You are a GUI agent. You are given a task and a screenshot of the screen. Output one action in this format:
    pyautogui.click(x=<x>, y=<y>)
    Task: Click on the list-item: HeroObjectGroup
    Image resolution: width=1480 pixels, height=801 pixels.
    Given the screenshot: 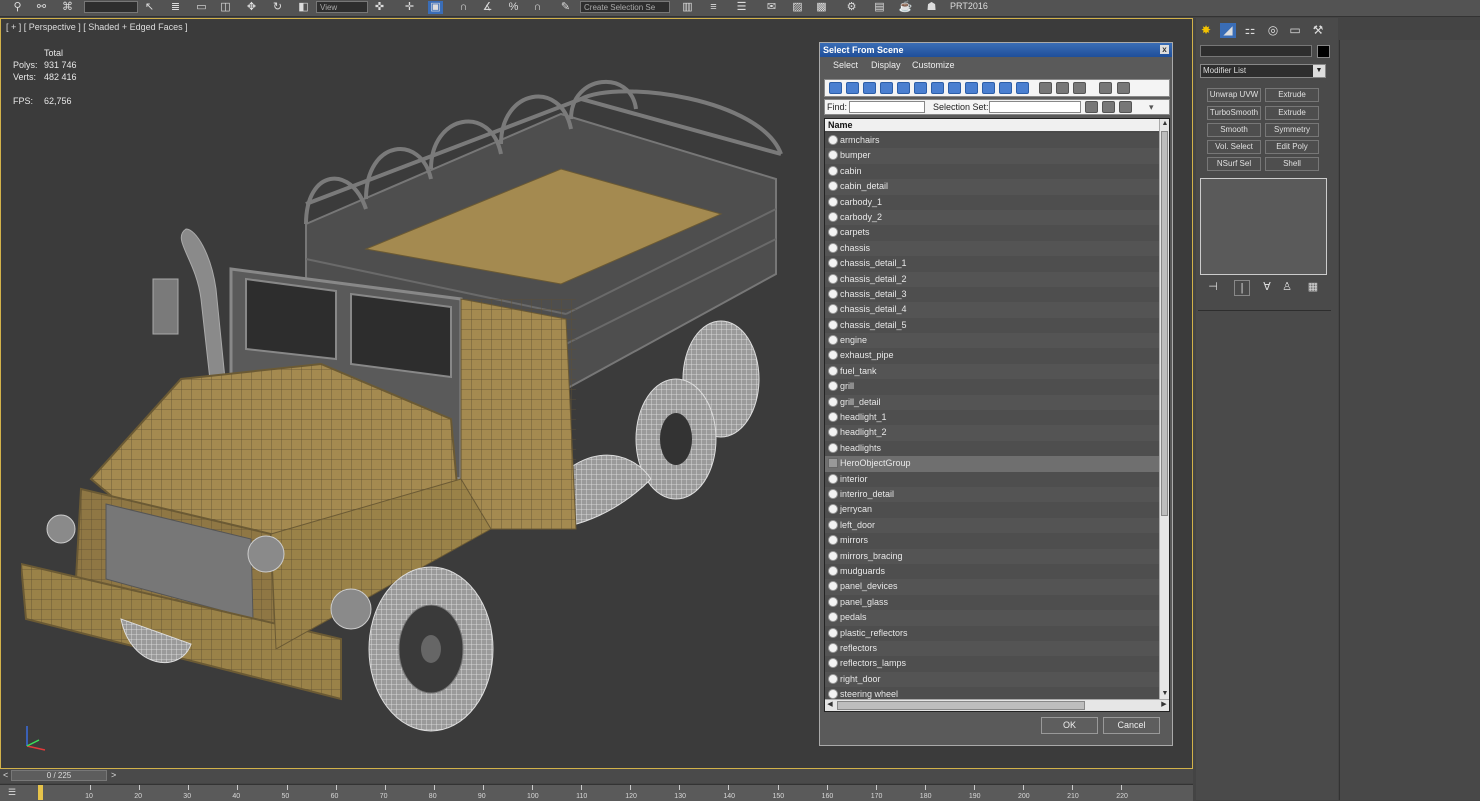 What is the action you would take?
    pyautogui.click(x=992, y=464)
    